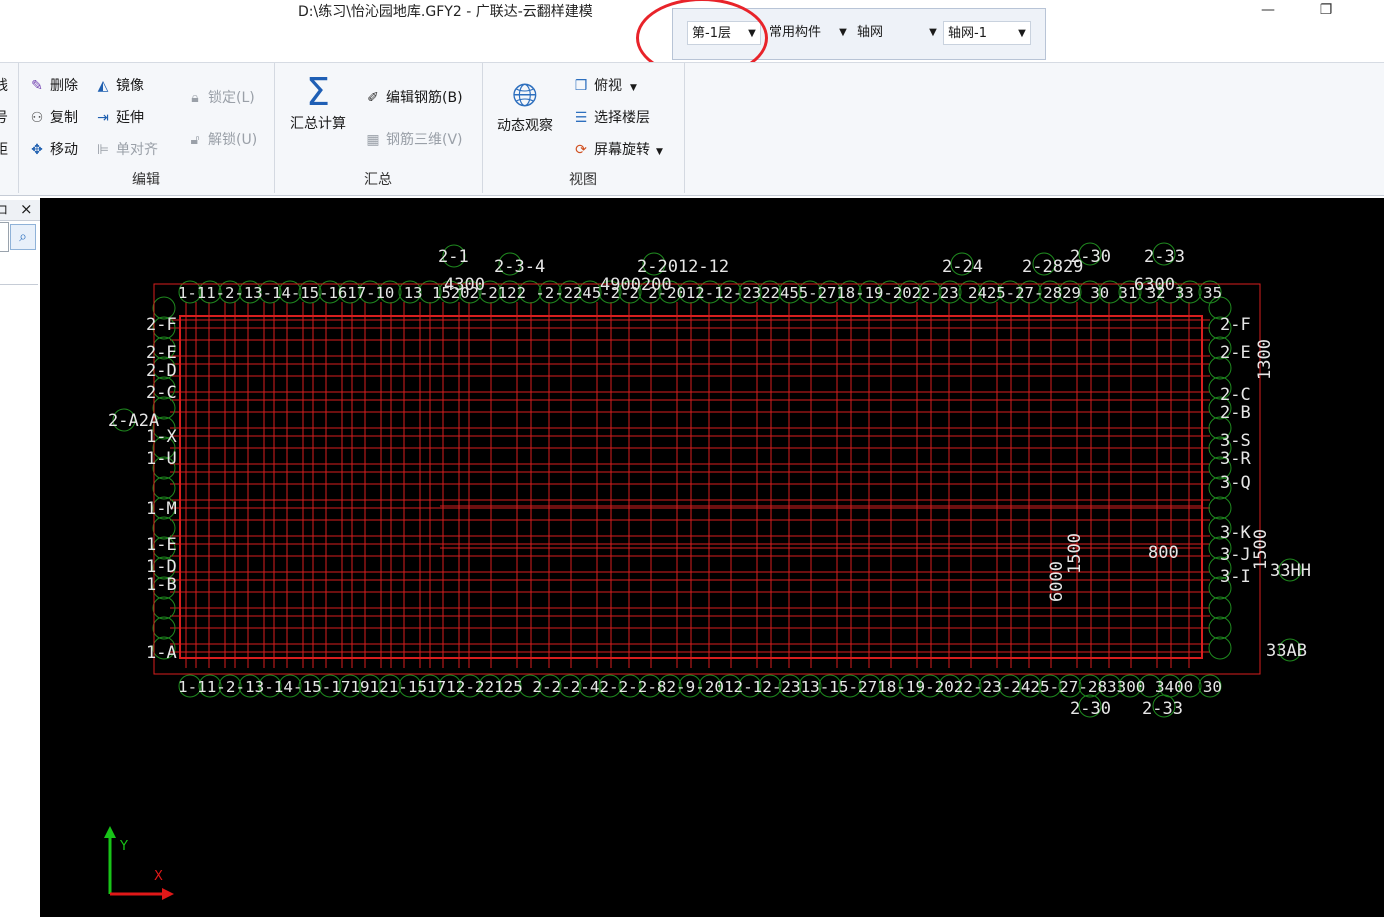  I want to click on align-button: ⊫ 单对齐, so click(126, 149).